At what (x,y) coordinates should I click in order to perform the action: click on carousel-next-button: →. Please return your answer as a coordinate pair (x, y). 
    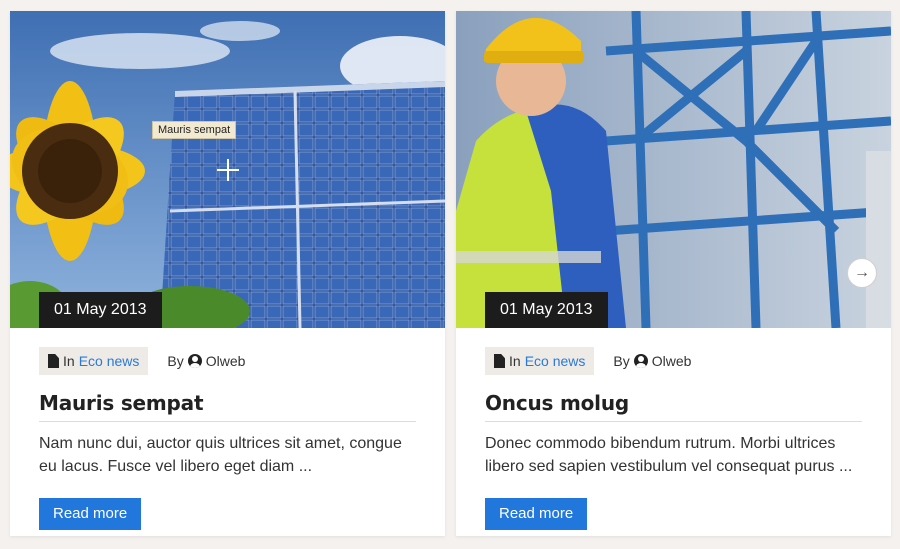
    Looking at the image, I should click on (862, 273).